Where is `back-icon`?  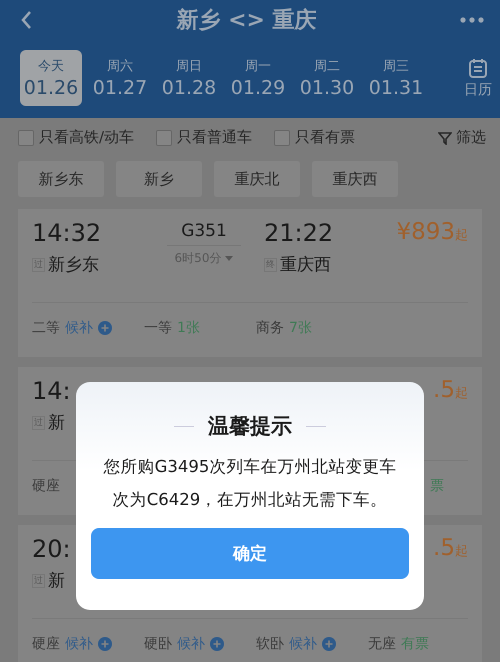 back-icon is located at coordinates (26, 20).